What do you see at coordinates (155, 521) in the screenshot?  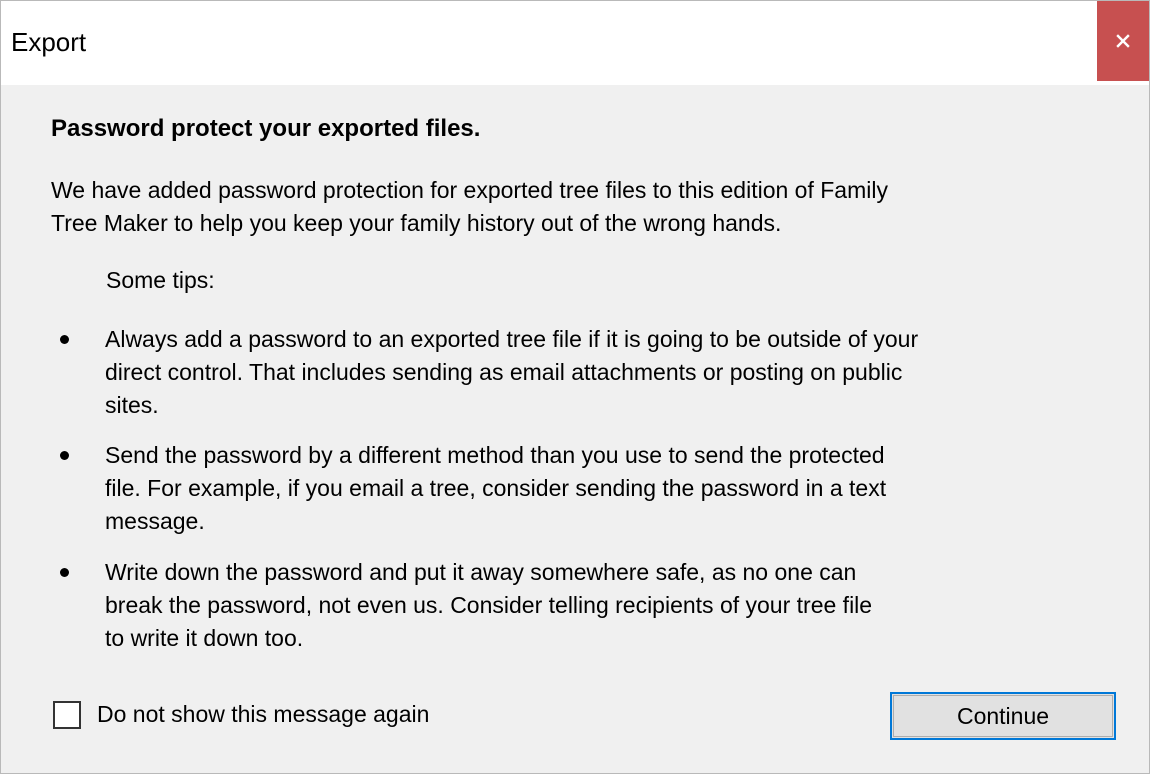 I see `tip-line: message.` at bounding box center [155, 521].